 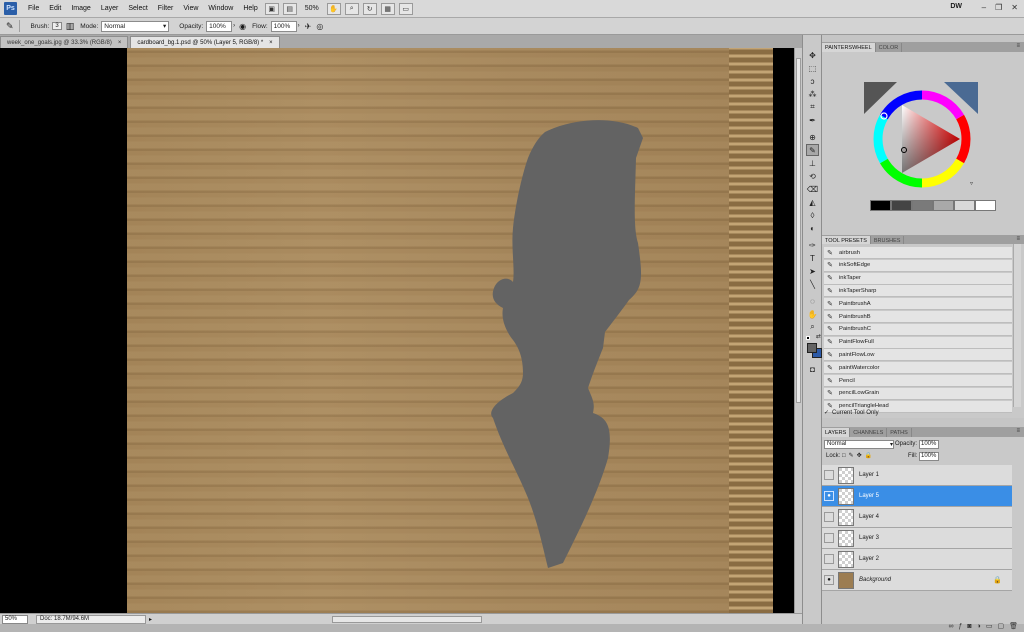 I want to click on healing-brush-icon: ⊕, so click(x=812, y=137).